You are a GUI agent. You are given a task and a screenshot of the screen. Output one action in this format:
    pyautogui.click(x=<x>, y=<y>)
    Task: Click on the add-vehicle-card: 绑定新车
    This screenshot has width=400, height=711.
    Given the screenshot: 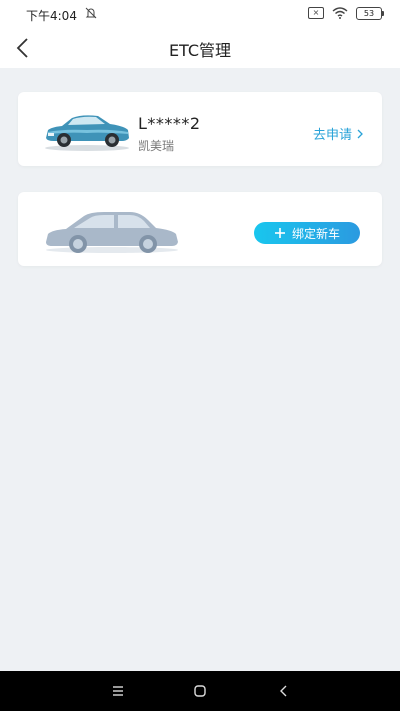 What is the action you would take?
    pyautogui.click(x=200, y=229)
    